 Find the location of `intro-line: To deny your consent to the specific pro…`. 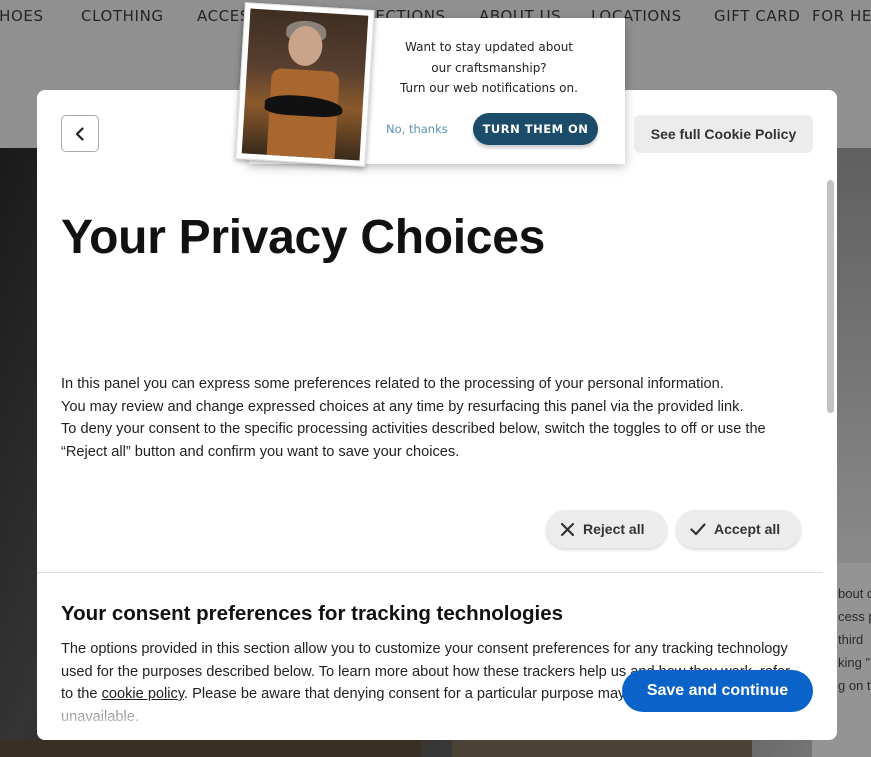

intro-line: To deny your consent to the specific pro… is located at coordinates (413, 440).